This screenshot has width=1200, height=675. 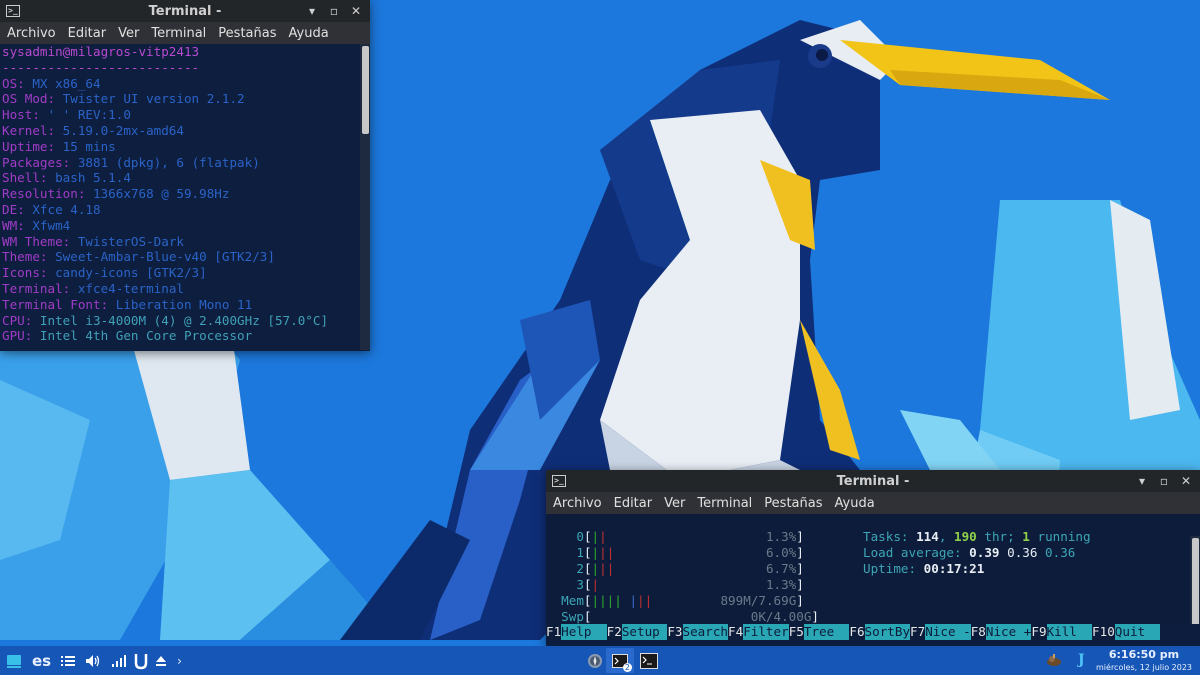 What do you see at coordinates (68, 660) in the screenshot?
I see `list-icon` at bounding box center [68, 660].